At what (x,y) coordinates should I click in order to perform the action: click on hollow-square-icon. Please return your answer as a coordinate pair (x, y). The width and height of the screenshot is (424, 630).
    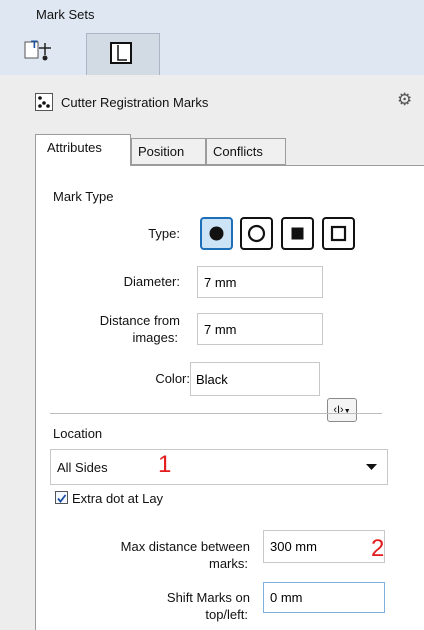
    Looking at the image, I should click on (338, 233).